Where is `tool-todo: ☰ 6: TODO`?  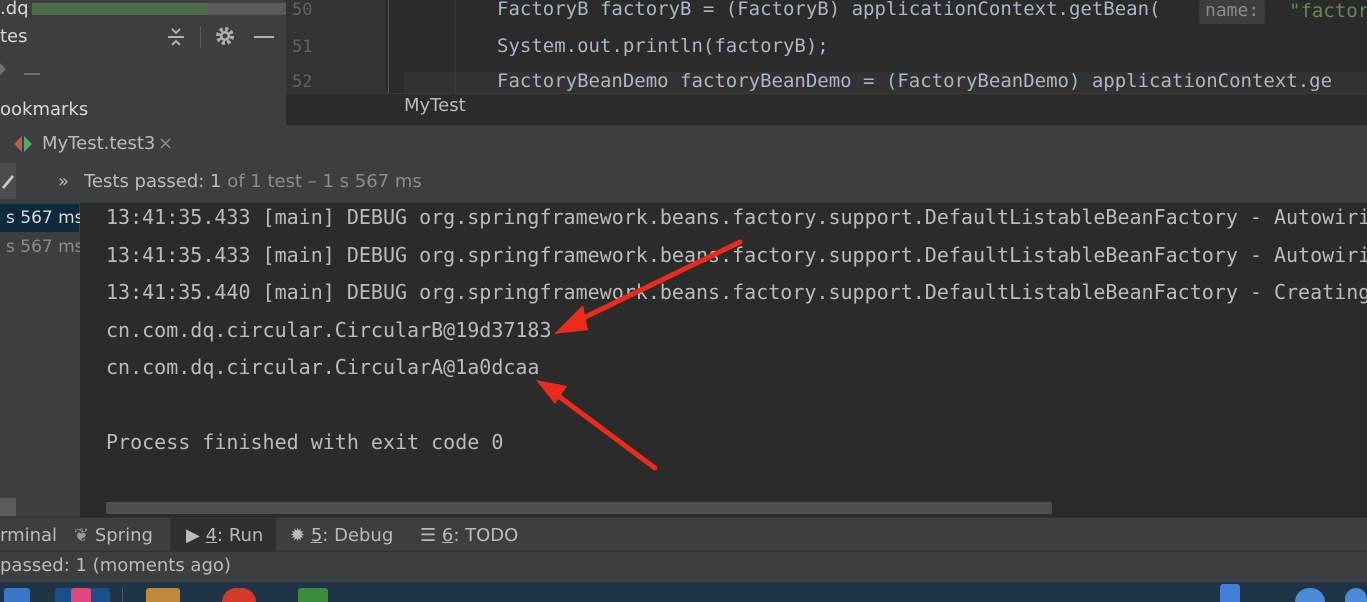
tool-todo: ☰ 6: TODO is located at coordinates (469, 535).